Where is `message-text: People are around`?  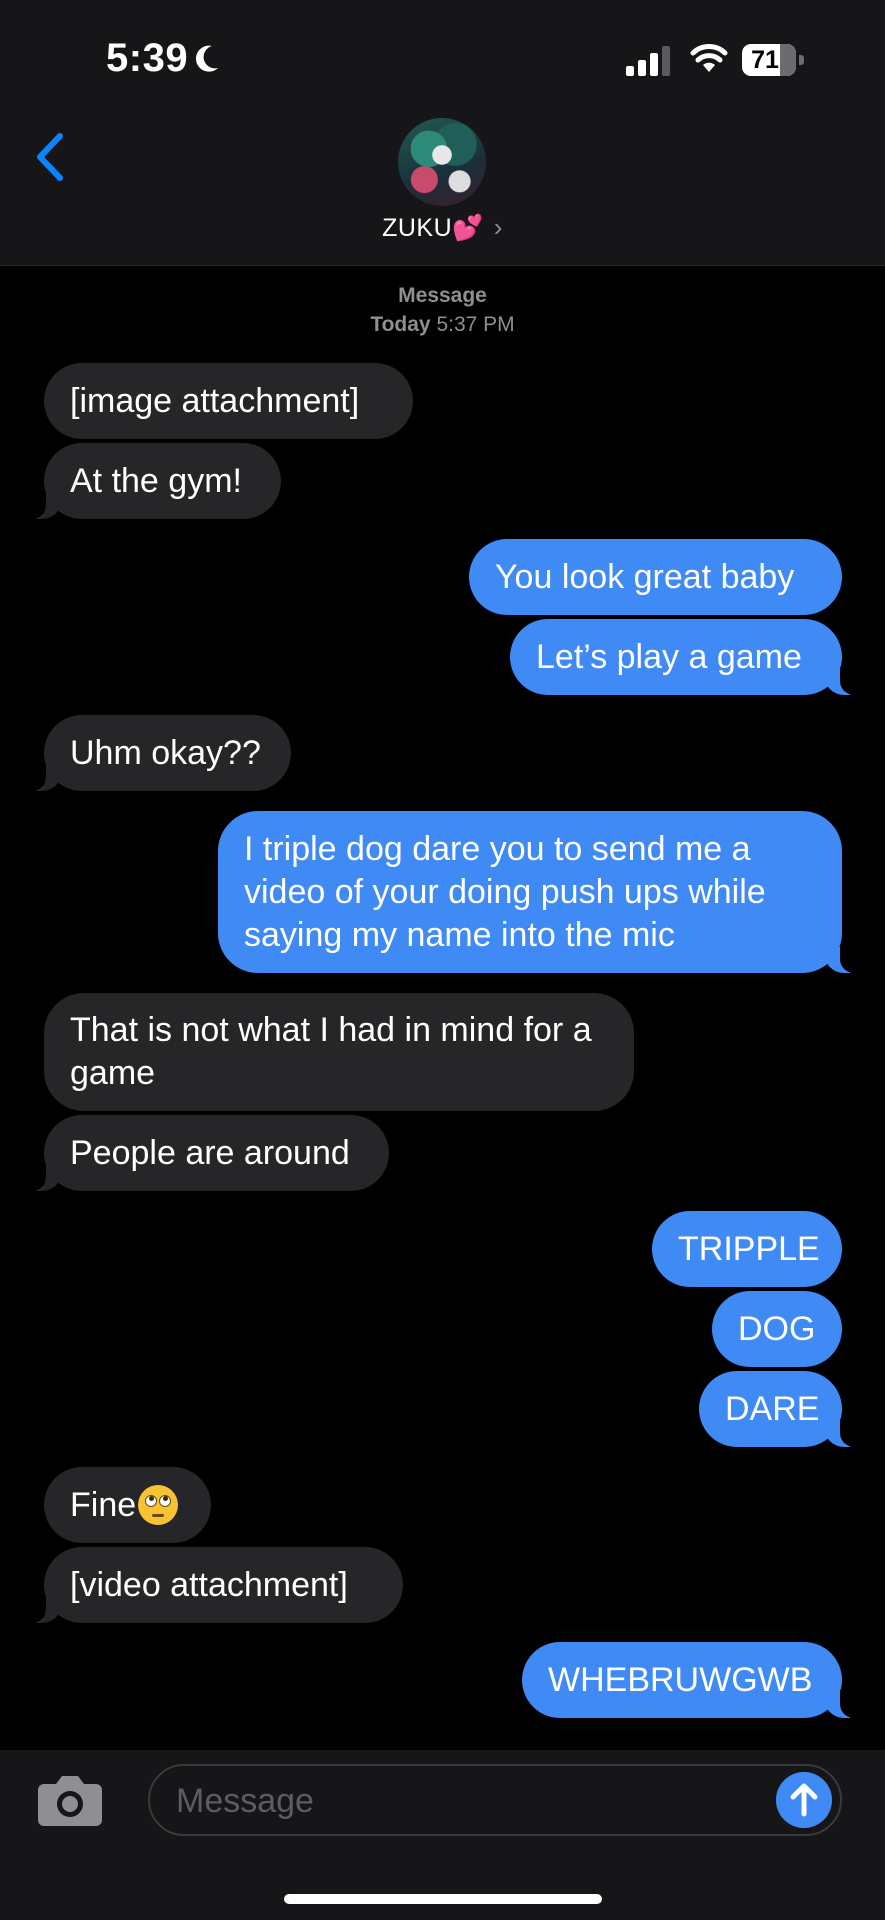 message-text: People are around is located at coordinates (210, 1152).